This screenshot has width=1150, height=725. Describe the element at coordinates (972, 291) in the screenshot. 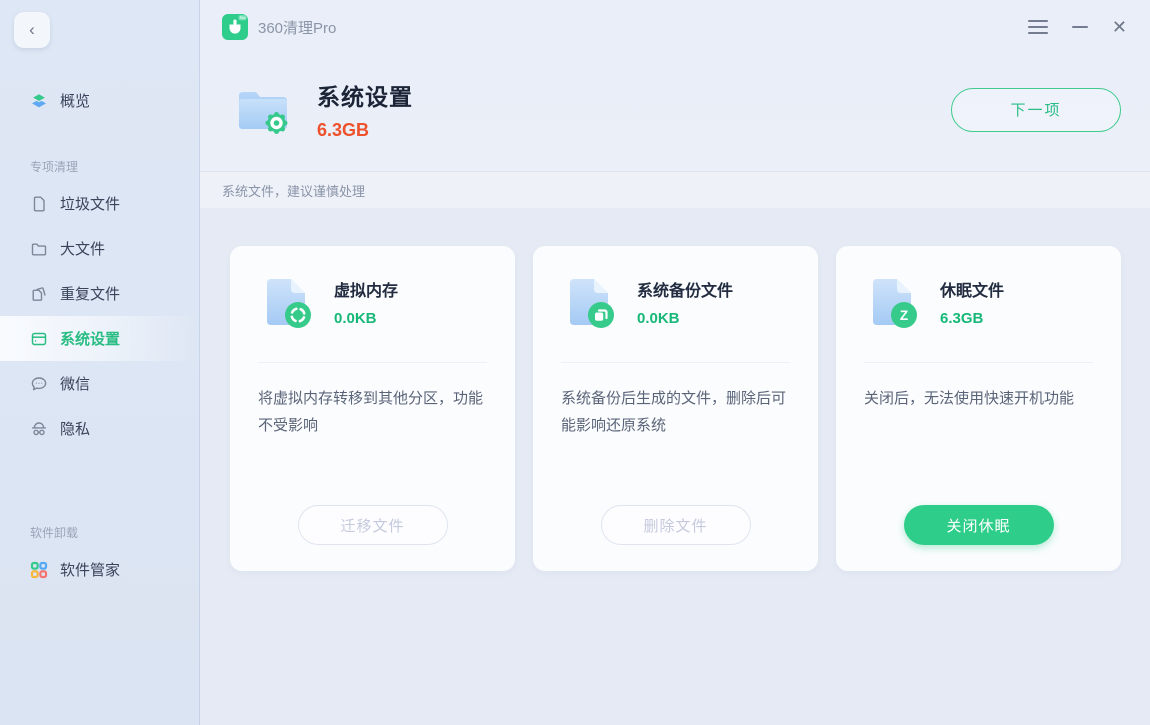

I see `card-title: 休眠文件` at that location.